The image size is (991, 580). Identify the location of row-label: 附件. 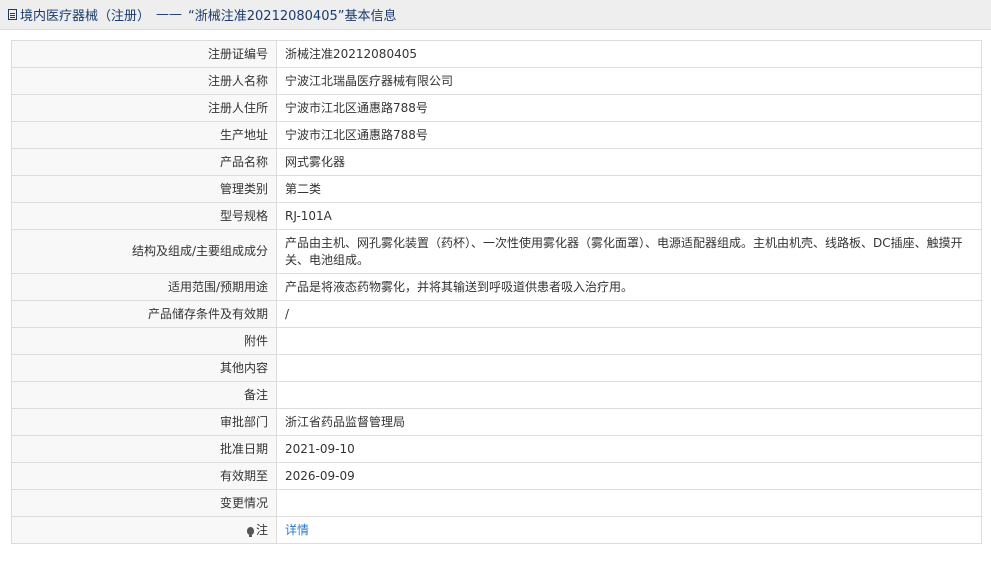
(144, 341).